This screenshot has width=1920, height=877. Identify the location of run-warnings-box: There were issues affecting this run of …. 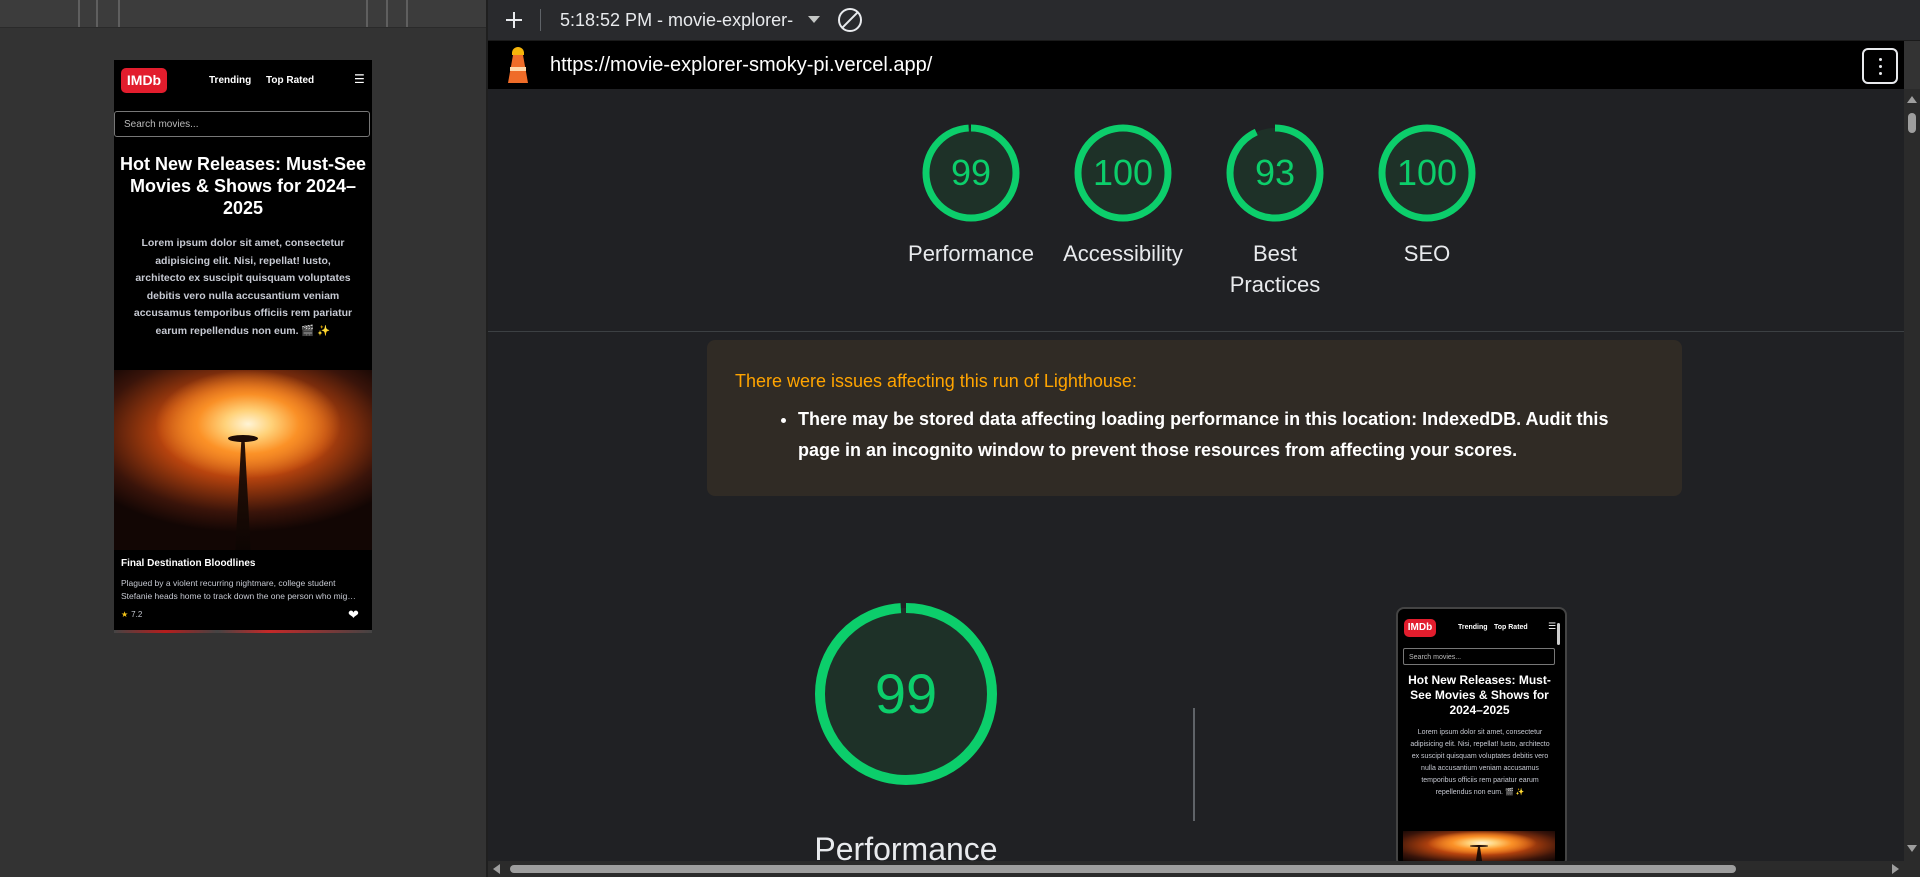
(1194, 418).